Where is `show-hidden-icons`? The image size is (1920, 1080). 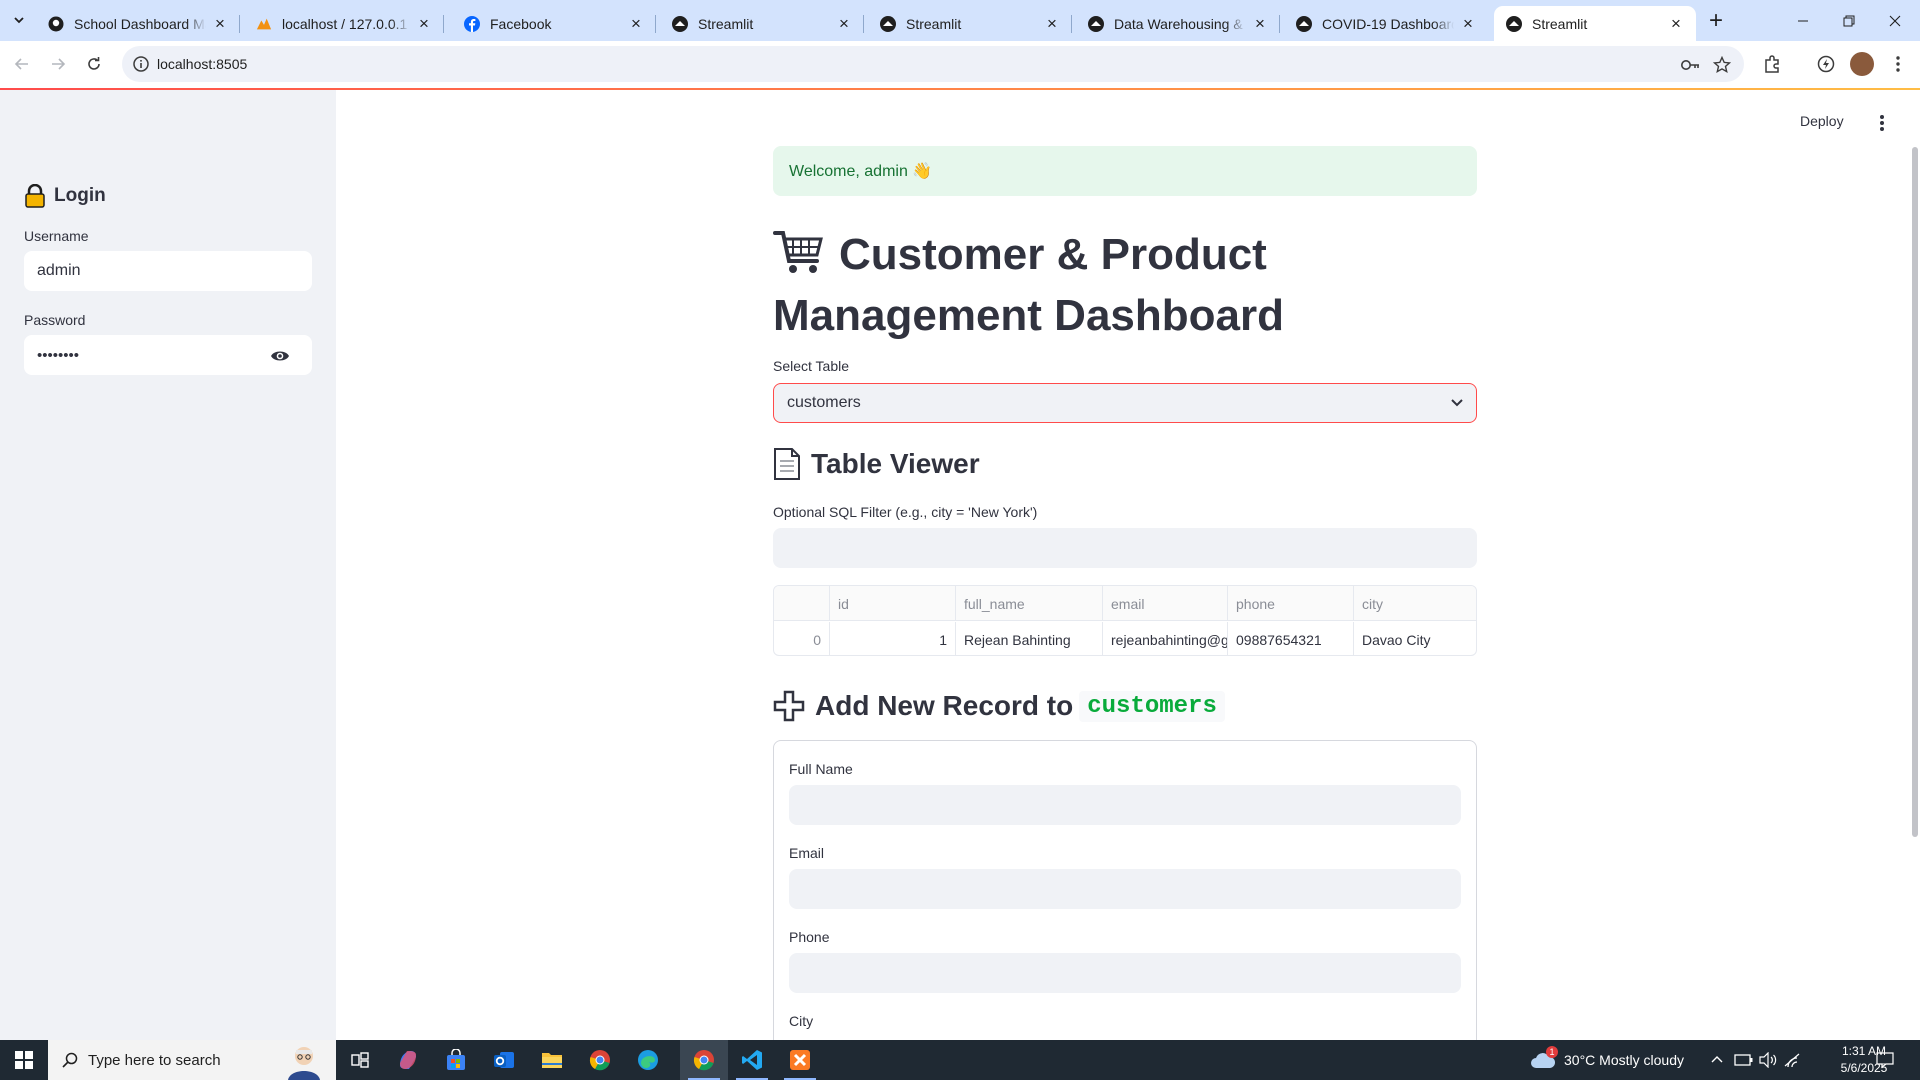 show-hidden-icons is located at coordinates (1717, 1060).